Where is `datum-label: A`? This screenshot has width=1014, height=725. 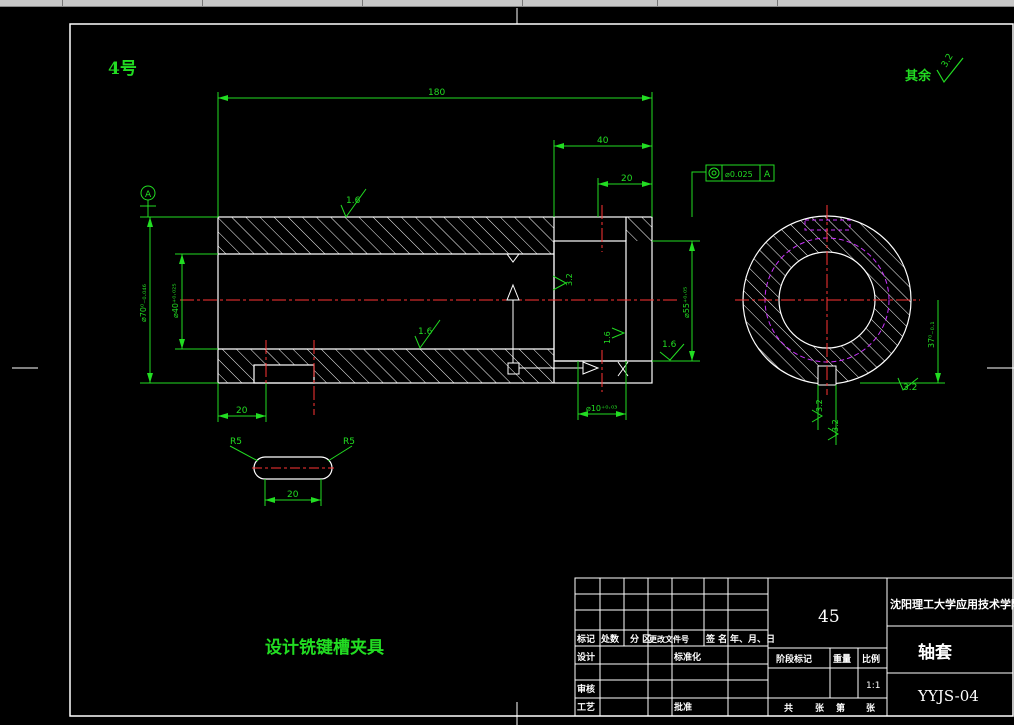
datum-label: A is located at coordinates (148, 195).